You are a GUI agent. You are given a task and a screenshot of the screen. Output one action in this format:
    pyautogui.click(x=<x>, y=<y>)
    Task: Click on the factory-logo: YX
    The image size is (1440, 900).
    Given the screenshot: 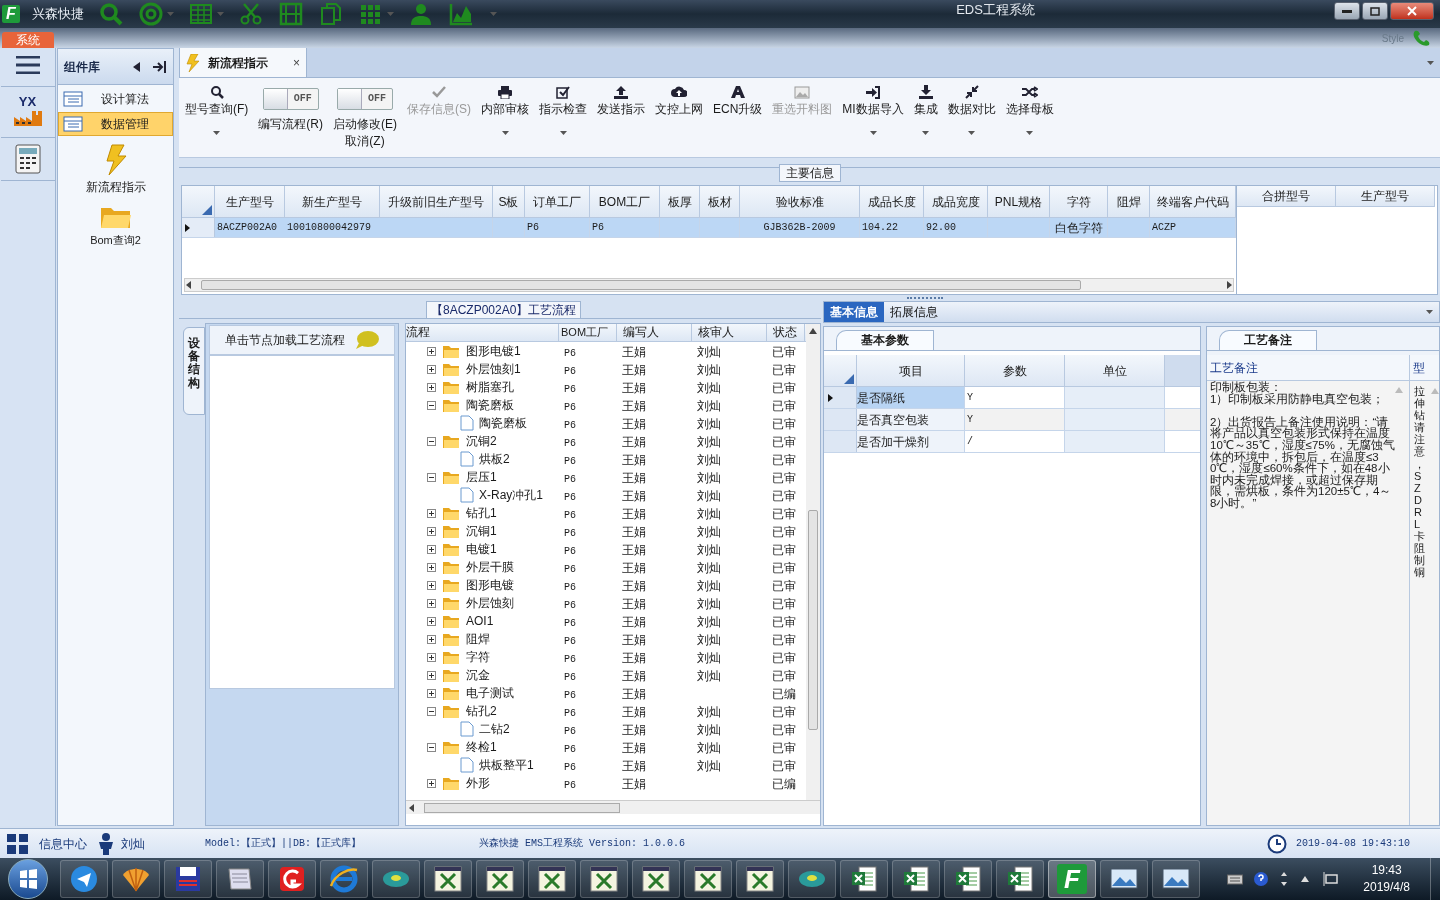 What is the action you would take?
    pyautogui.click(x=27, y=112)
    